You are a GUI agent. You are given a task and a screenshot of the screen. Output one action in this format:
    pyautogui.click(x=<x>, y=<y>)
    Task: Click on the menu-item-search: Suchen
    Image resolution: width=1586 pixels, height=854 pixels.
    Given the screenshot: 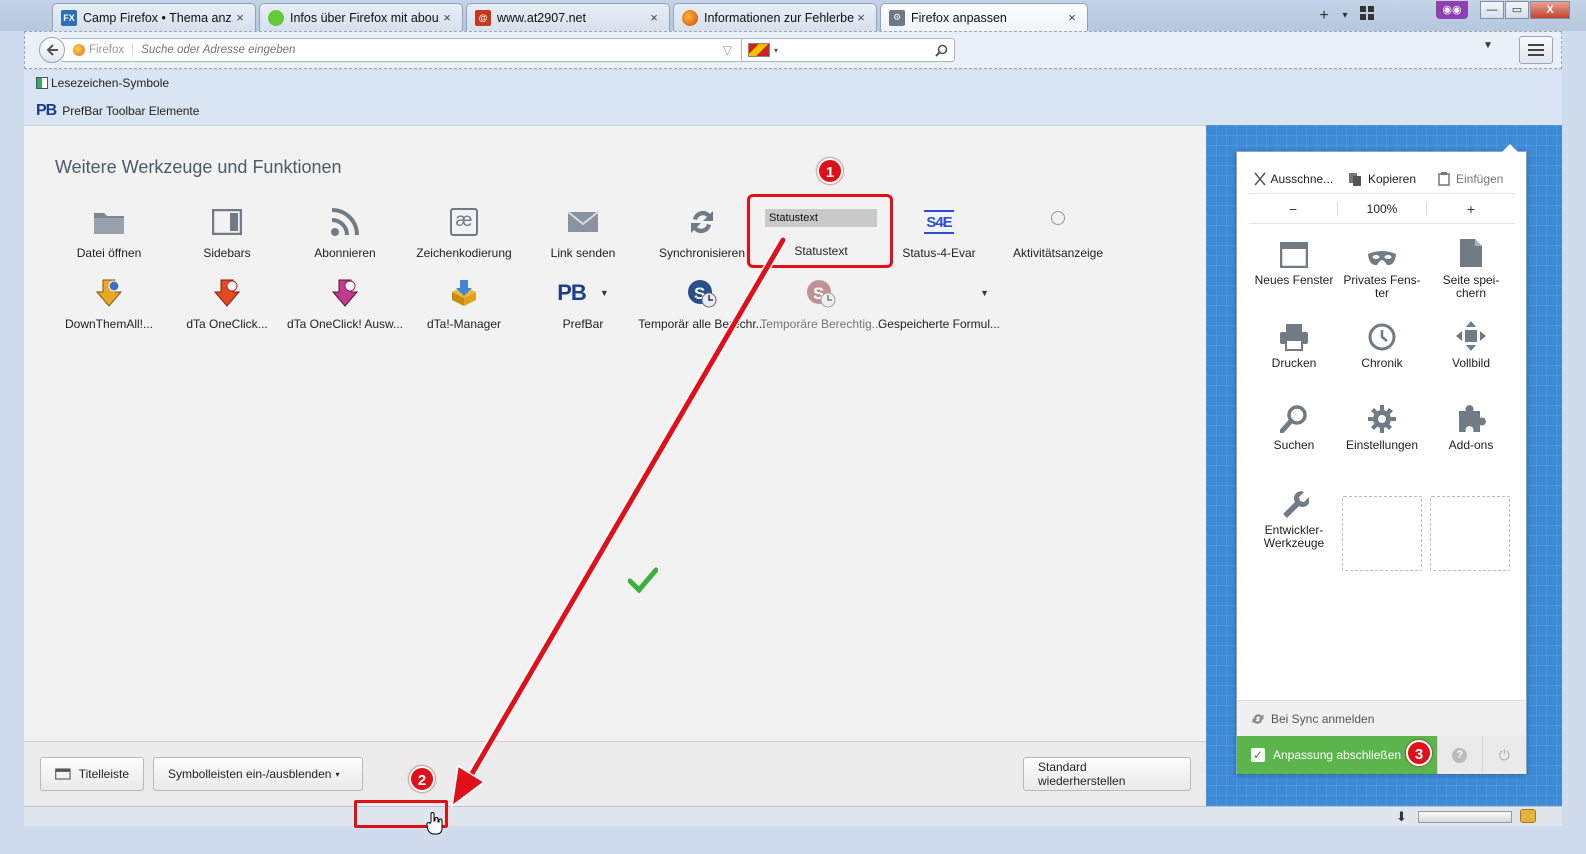 What is the action you would take?
    pyautogui.click(x=1294, y=425)
    